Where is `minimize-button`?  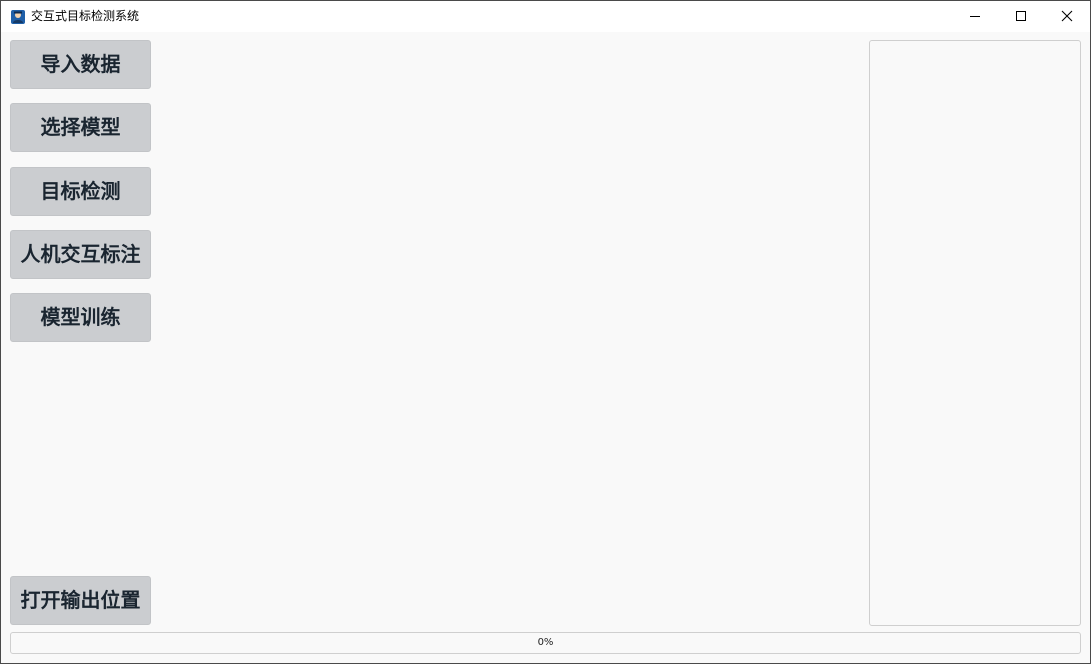 minimize-button is located at coordinates (975, 16).